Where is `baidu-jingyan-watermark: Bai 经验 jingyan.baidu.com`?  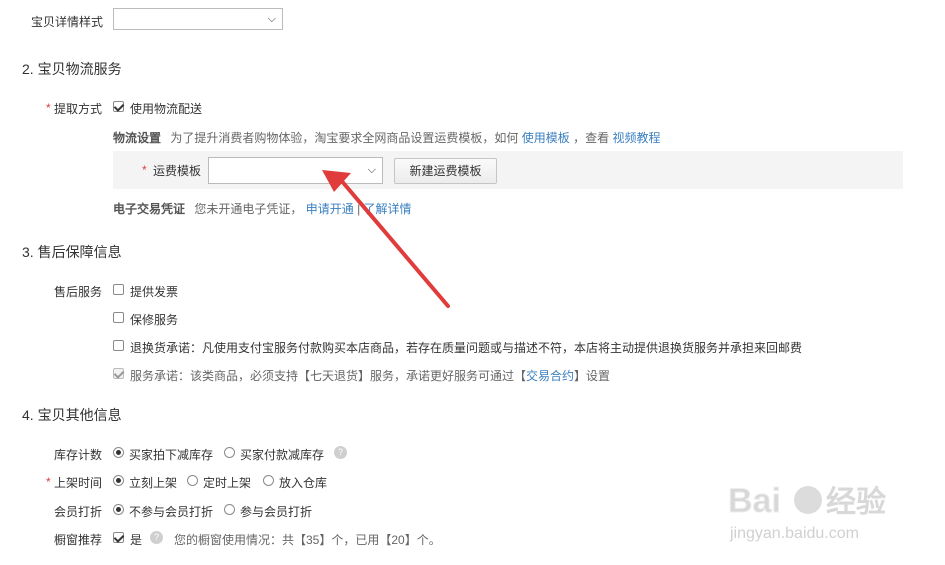 baidu-jingyan-watermark: Bai 经验 jingyan.baidu.com is located at coordinates (828, 513).